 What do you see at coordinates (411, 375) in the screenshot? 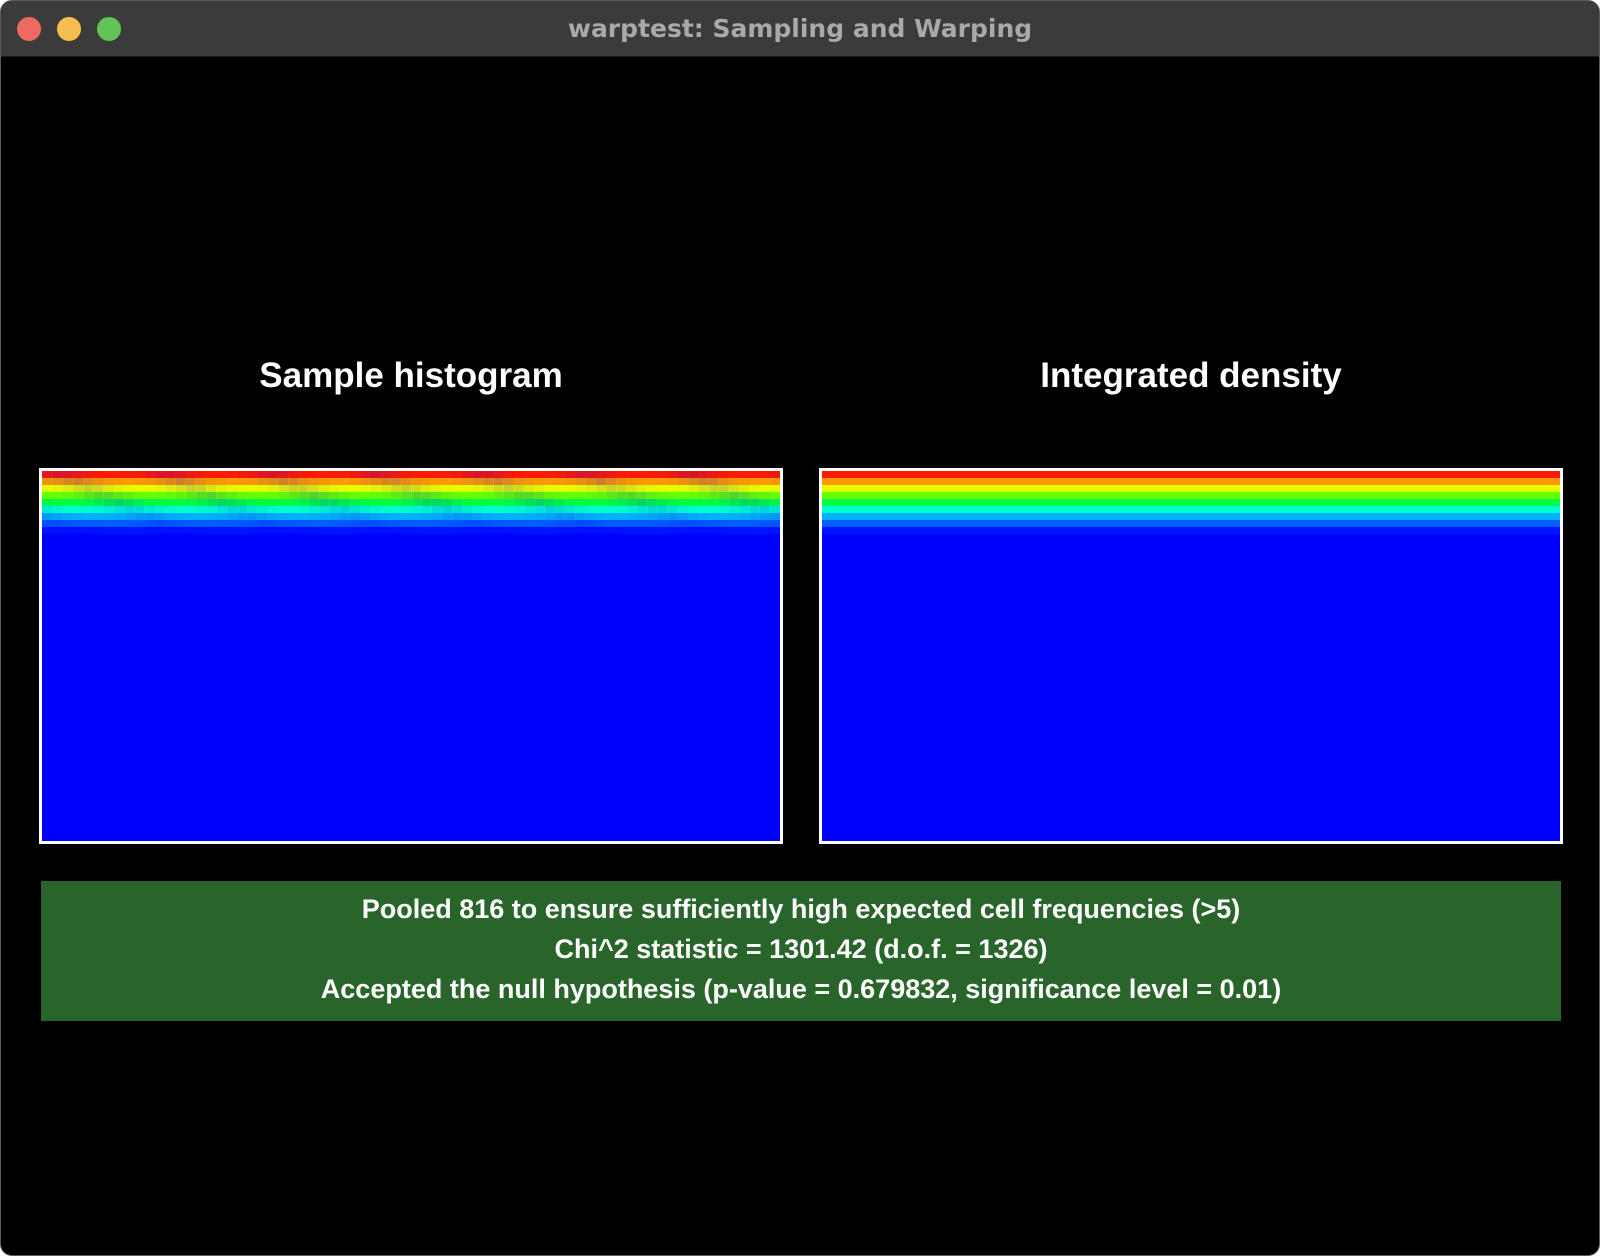
I see `sample-histogram-title: Sample histogram` at bounding box center [411, 375].